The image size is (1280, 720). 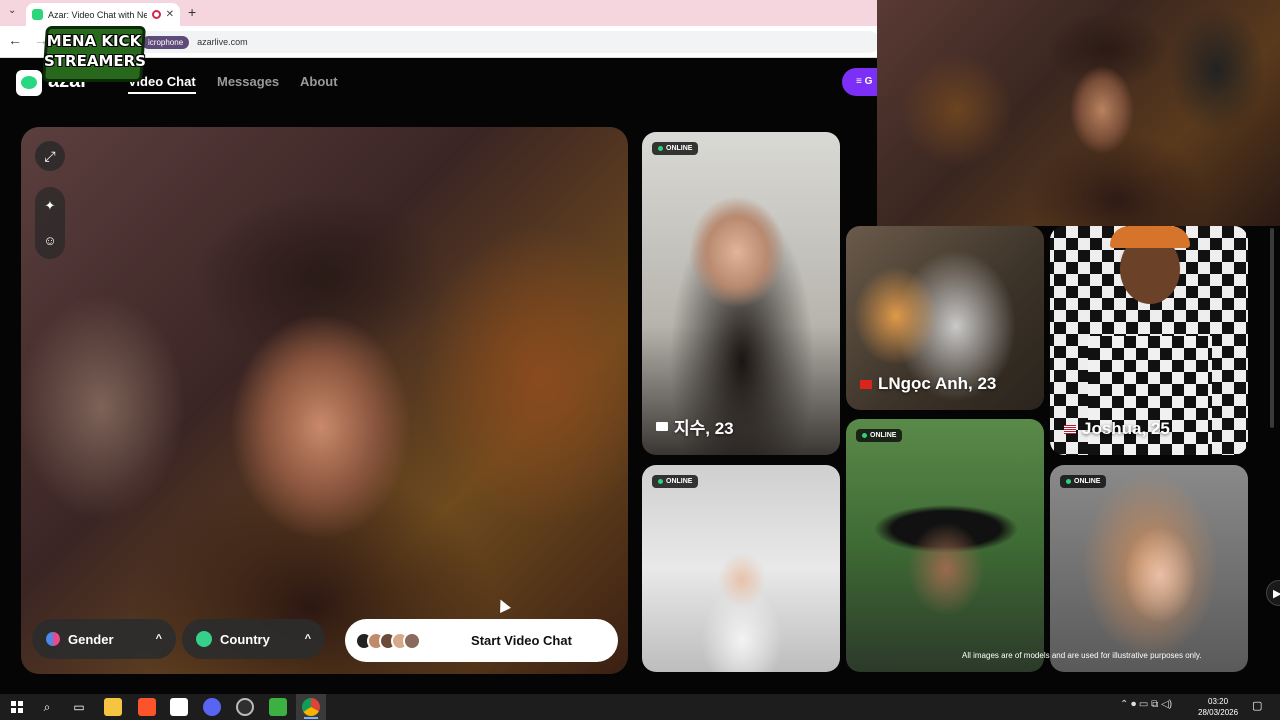 I want to click on korea-flag-icon, so click(x=662, y=426).